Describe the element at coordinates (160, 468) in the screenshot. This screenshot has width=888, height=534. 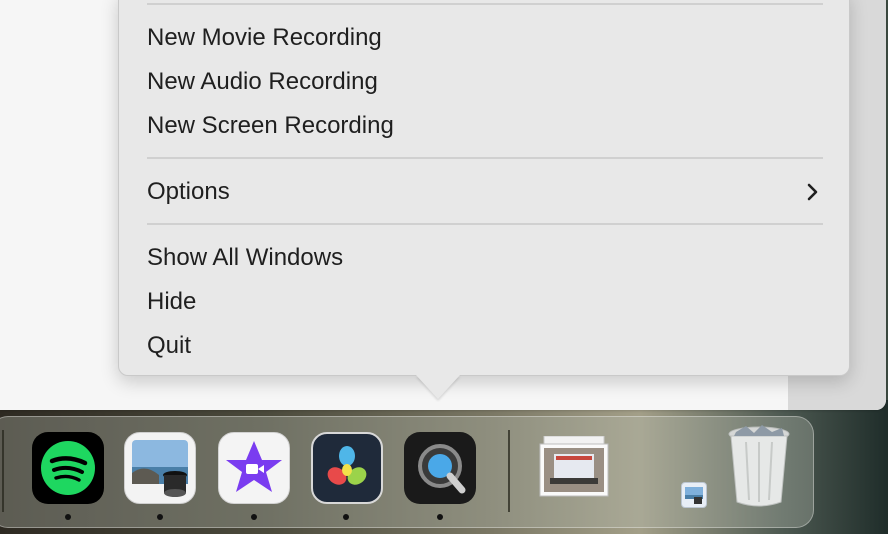
I see `preview-icon` at that location.